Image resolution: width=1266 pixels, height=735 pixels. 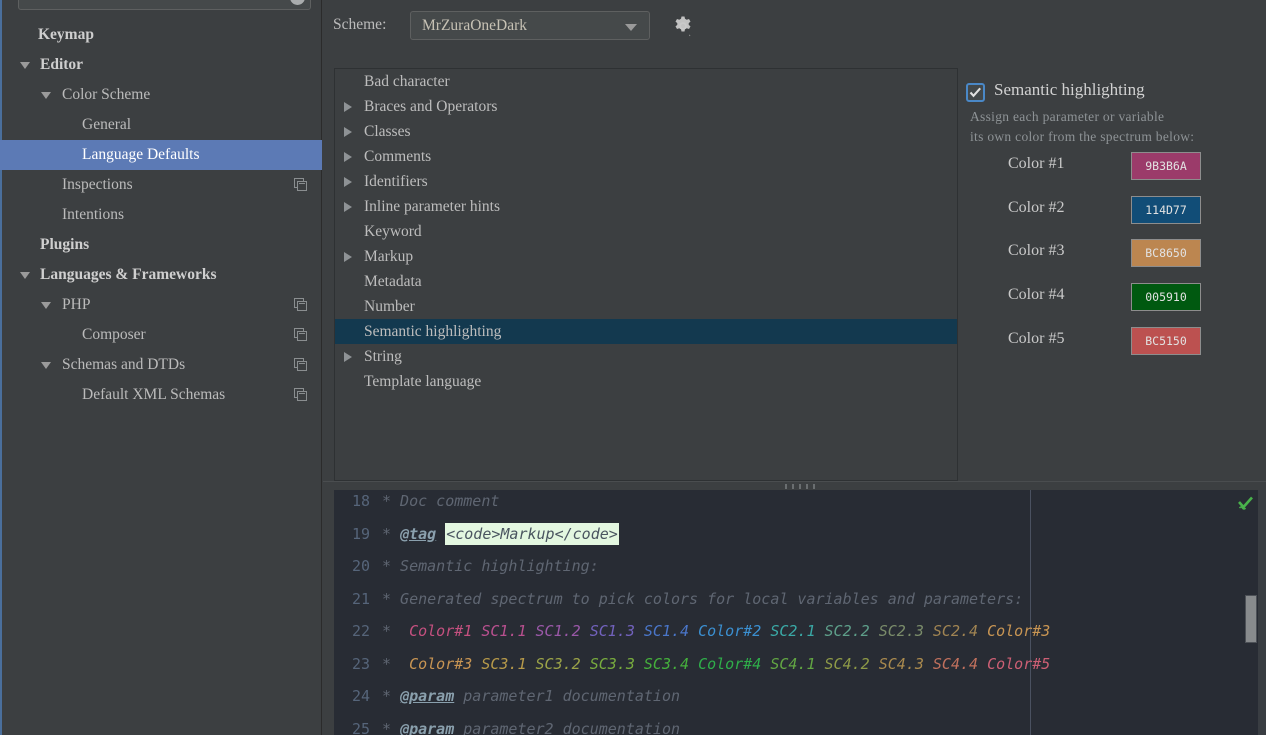 What do you see at coordinates (794, 27) in the screenshot?
I see `scheme-toolbar: Scheme: MrZuraOneDark` at bounding box center [794, 27].